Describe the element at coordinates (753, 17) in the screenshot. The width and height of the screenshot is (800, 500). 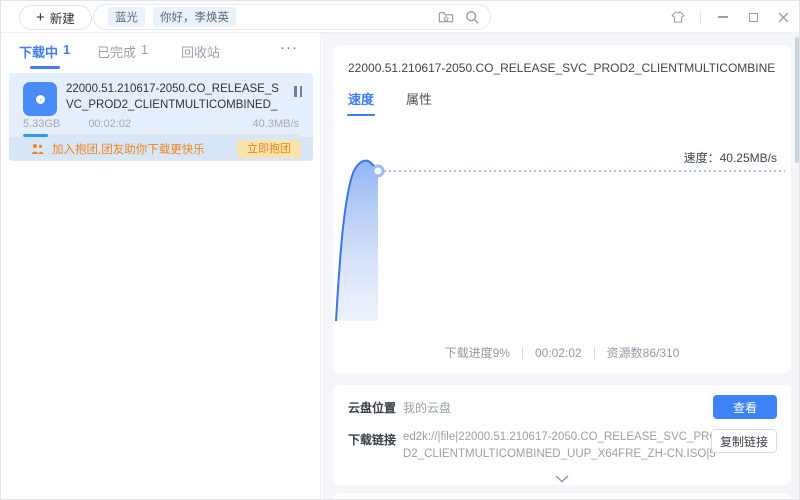
I see `maximize-button` at that location.